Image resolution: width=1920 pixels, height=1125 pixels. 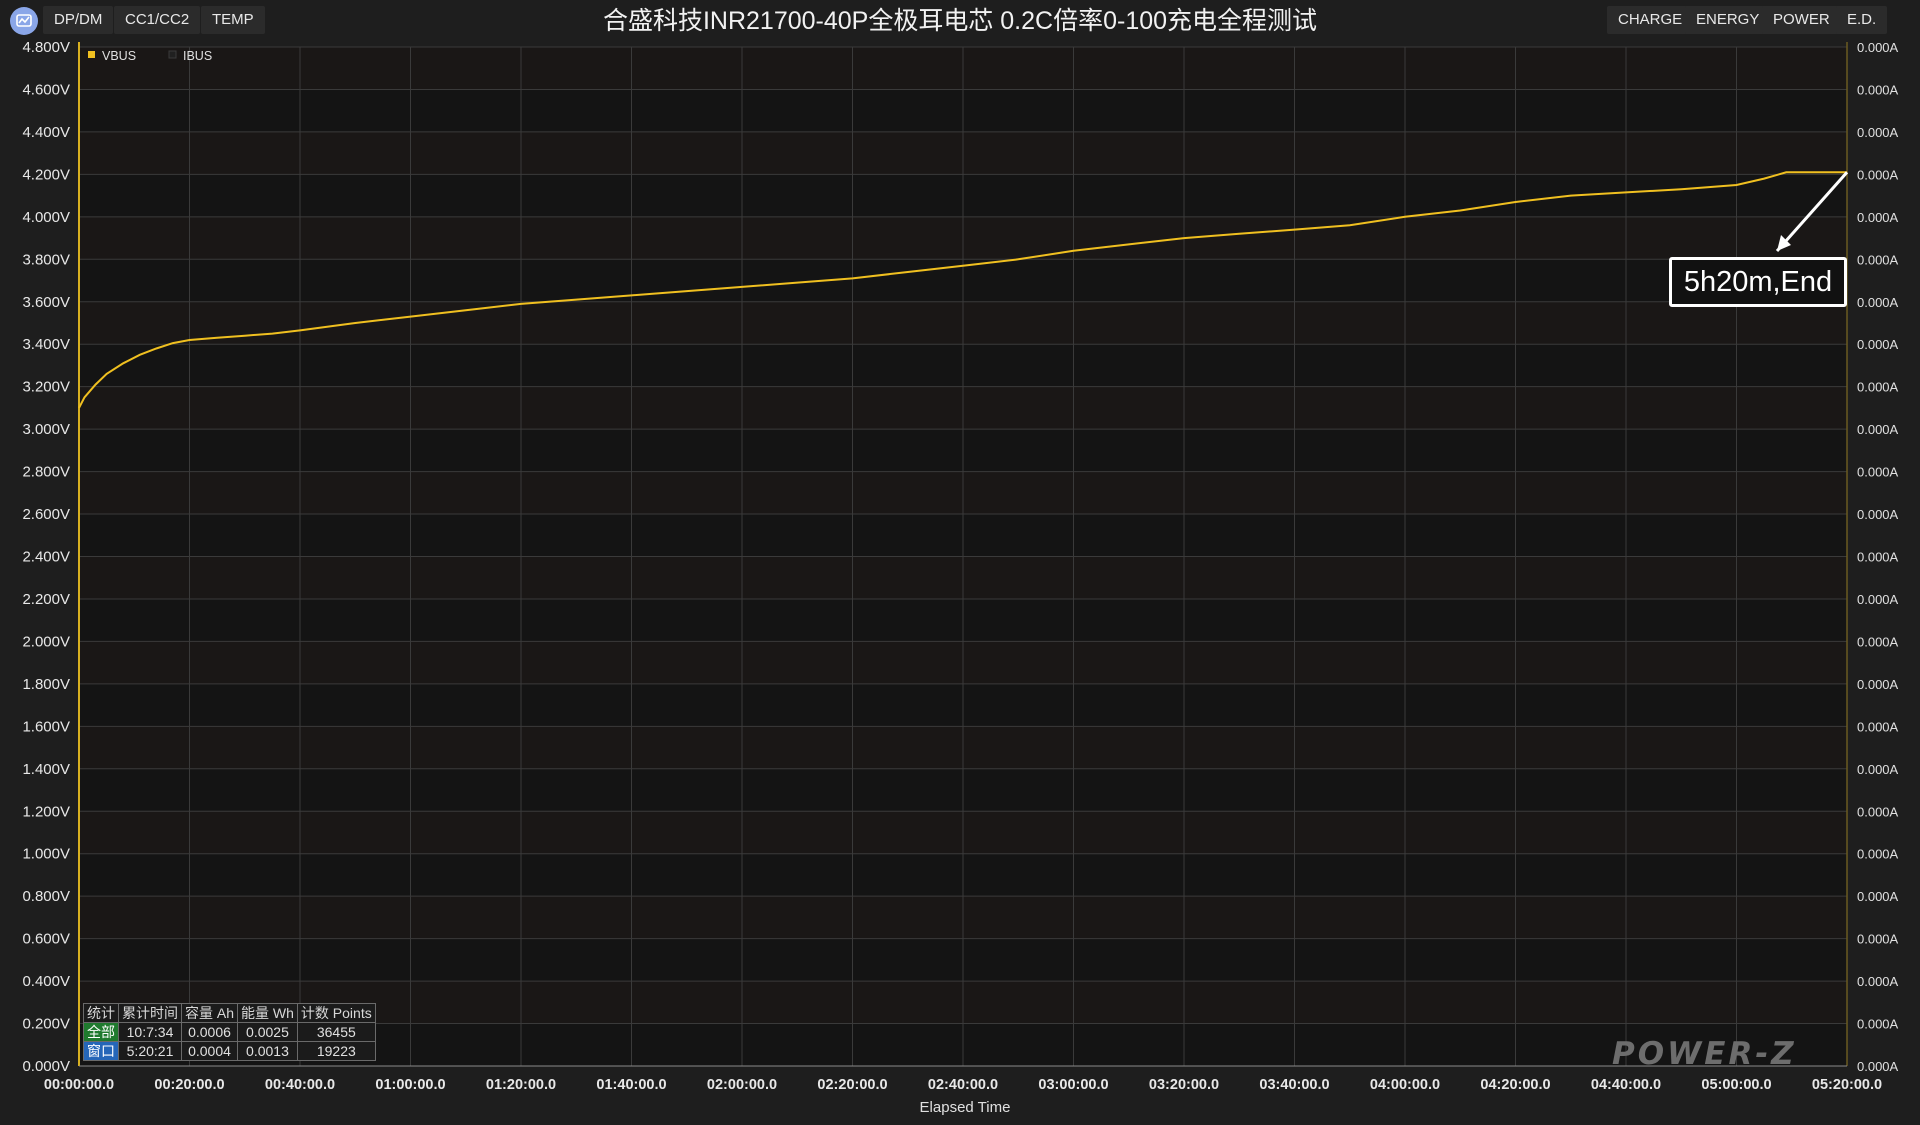 I want to click on y-tick-label: 3.400V, so click(x=46, y=344).